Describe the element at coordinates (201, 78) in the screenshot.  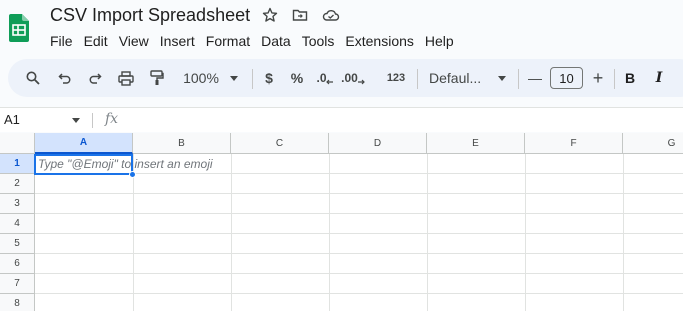
I see `zoom-select-value: 100%` at that location.